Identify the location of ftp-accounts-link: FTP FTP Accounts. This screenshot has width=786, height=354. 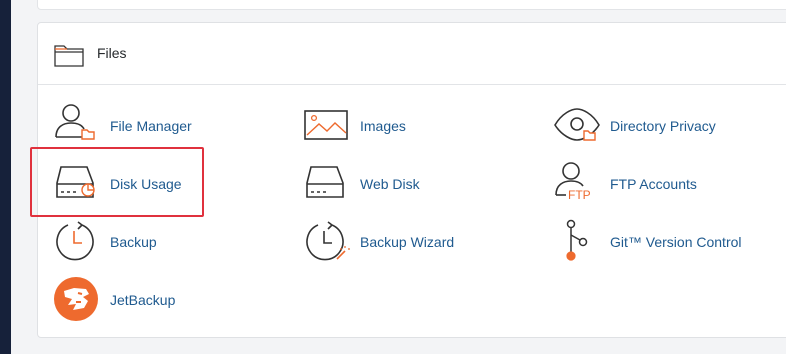
(639, 184).